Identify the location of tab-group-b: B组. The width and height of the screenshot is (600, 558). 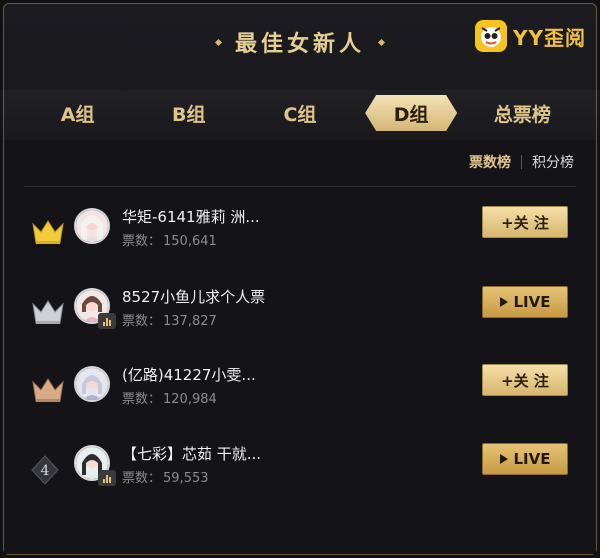
(189, 113).